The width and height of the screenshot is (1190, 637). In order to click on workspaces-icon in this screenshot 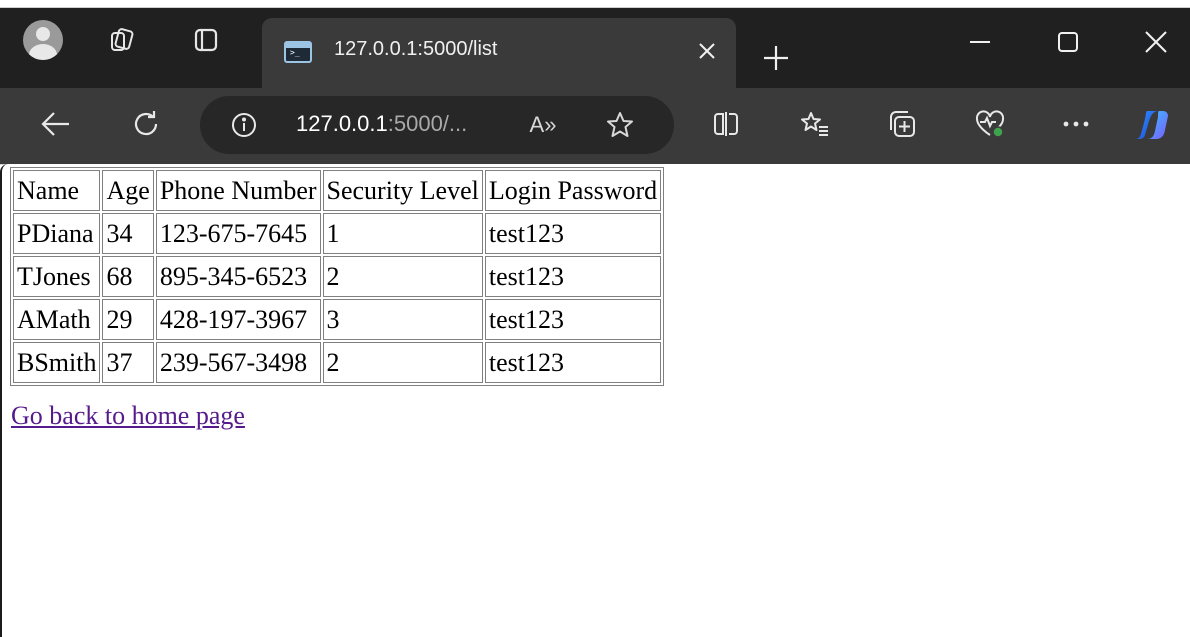, I will do `click(121, 40)`.